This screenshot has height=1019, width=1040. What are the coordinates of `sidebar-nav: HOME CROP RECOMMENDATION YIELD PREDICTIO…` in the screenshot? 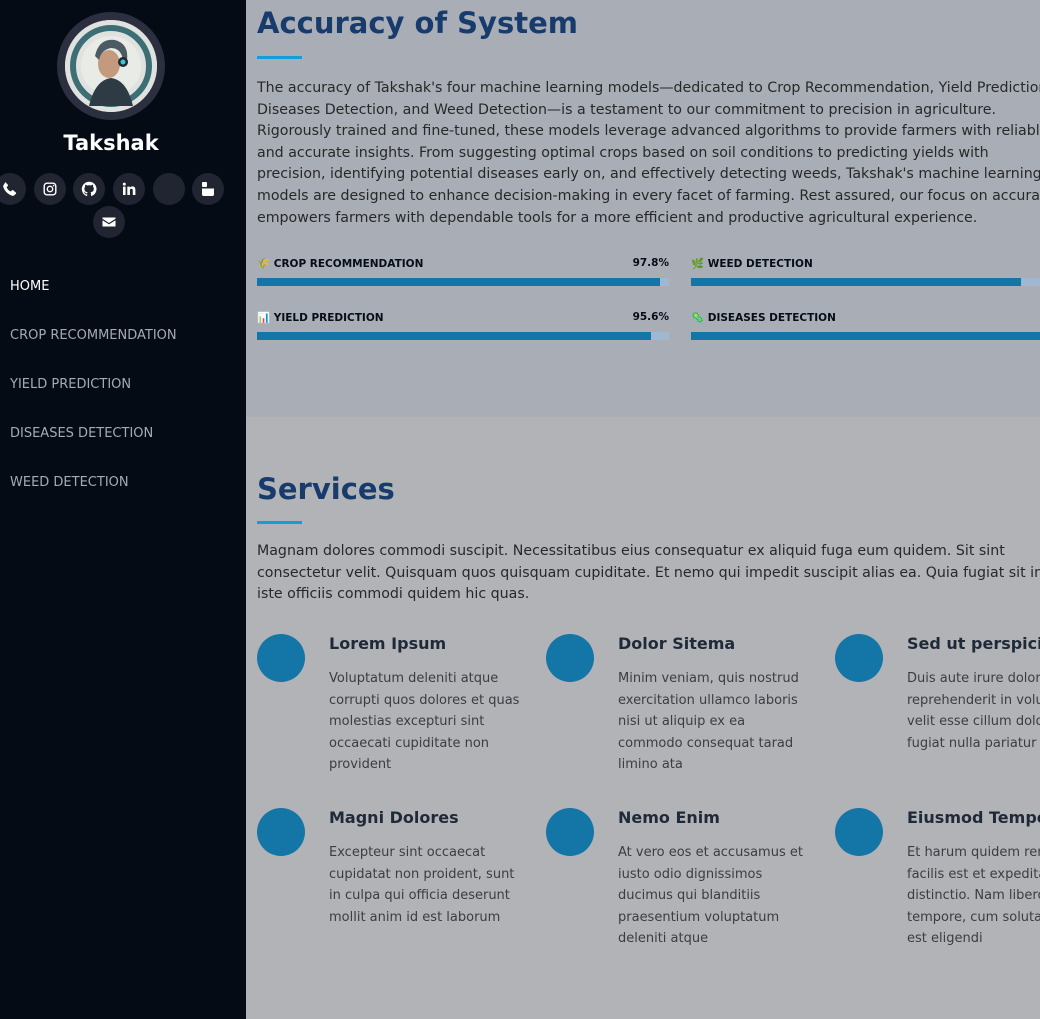 It's located at (123, 384).